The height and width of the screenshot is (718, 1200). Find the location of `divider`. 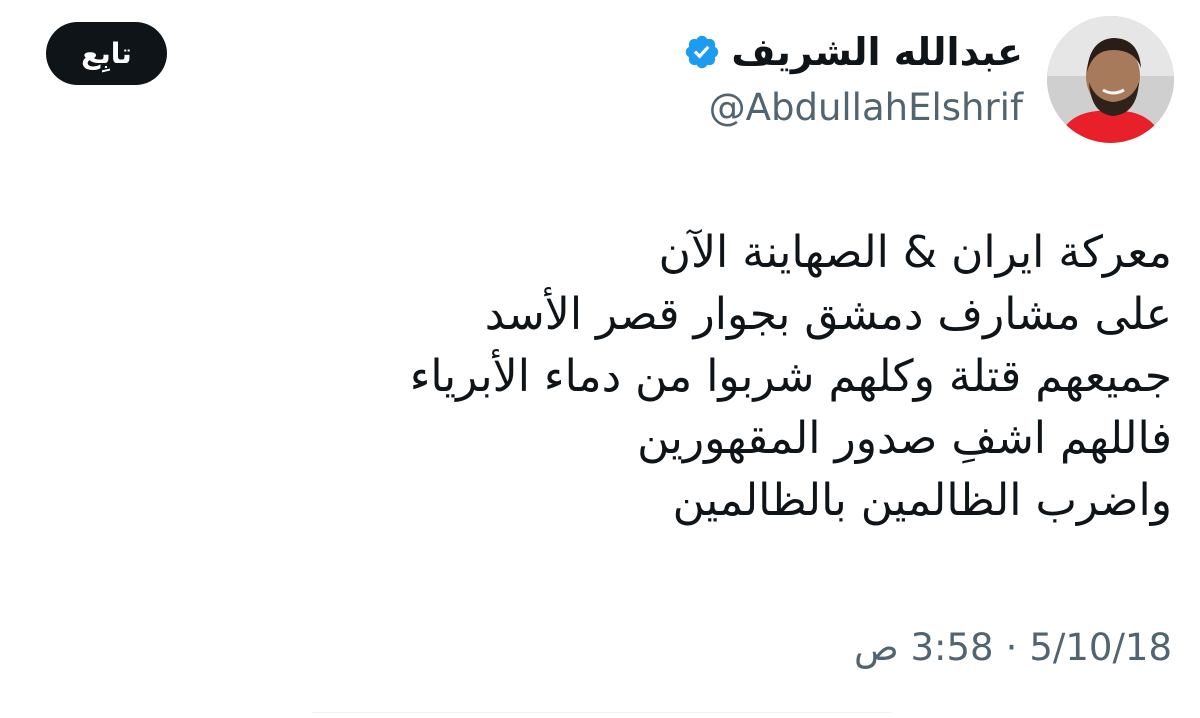

divider is located at coordinates (602, 715).